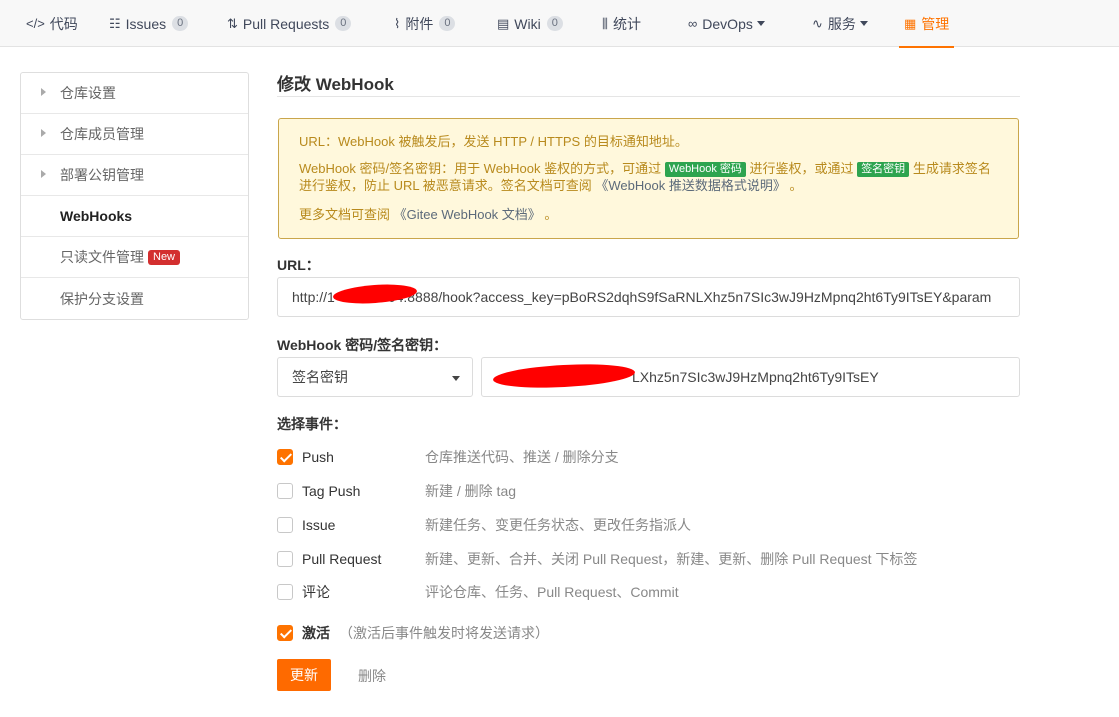 The image size is (1119, 717). I want to click on tab-attachments-label: 附件, so click(419, 23).